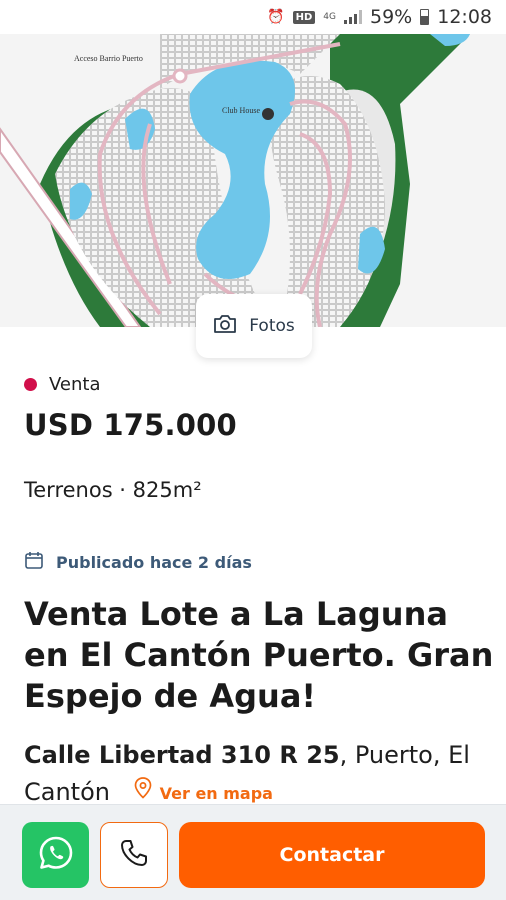 This screenshot has width=506, height=900. I want to click on whatsapp-button, so click(55, 855).